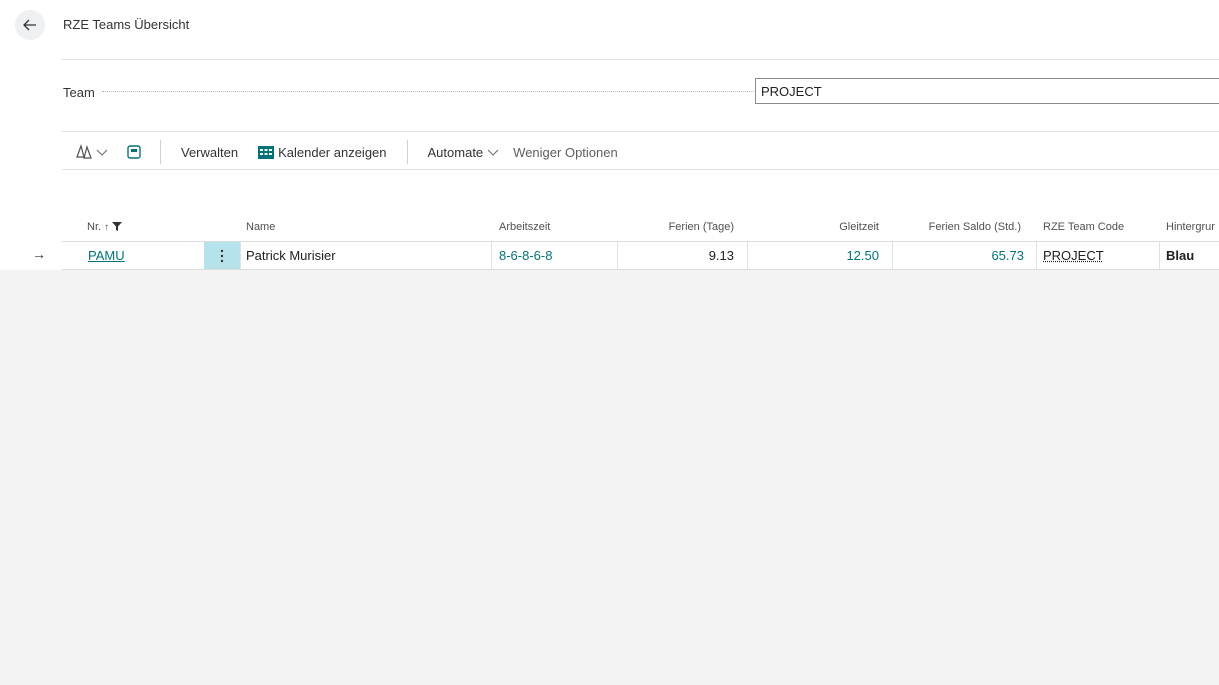  What do you see at coordinates (1190, 227) in the screenshot?
I see `column-header-hintergrund: Hintergrur` at bounding box center [1190, 227].